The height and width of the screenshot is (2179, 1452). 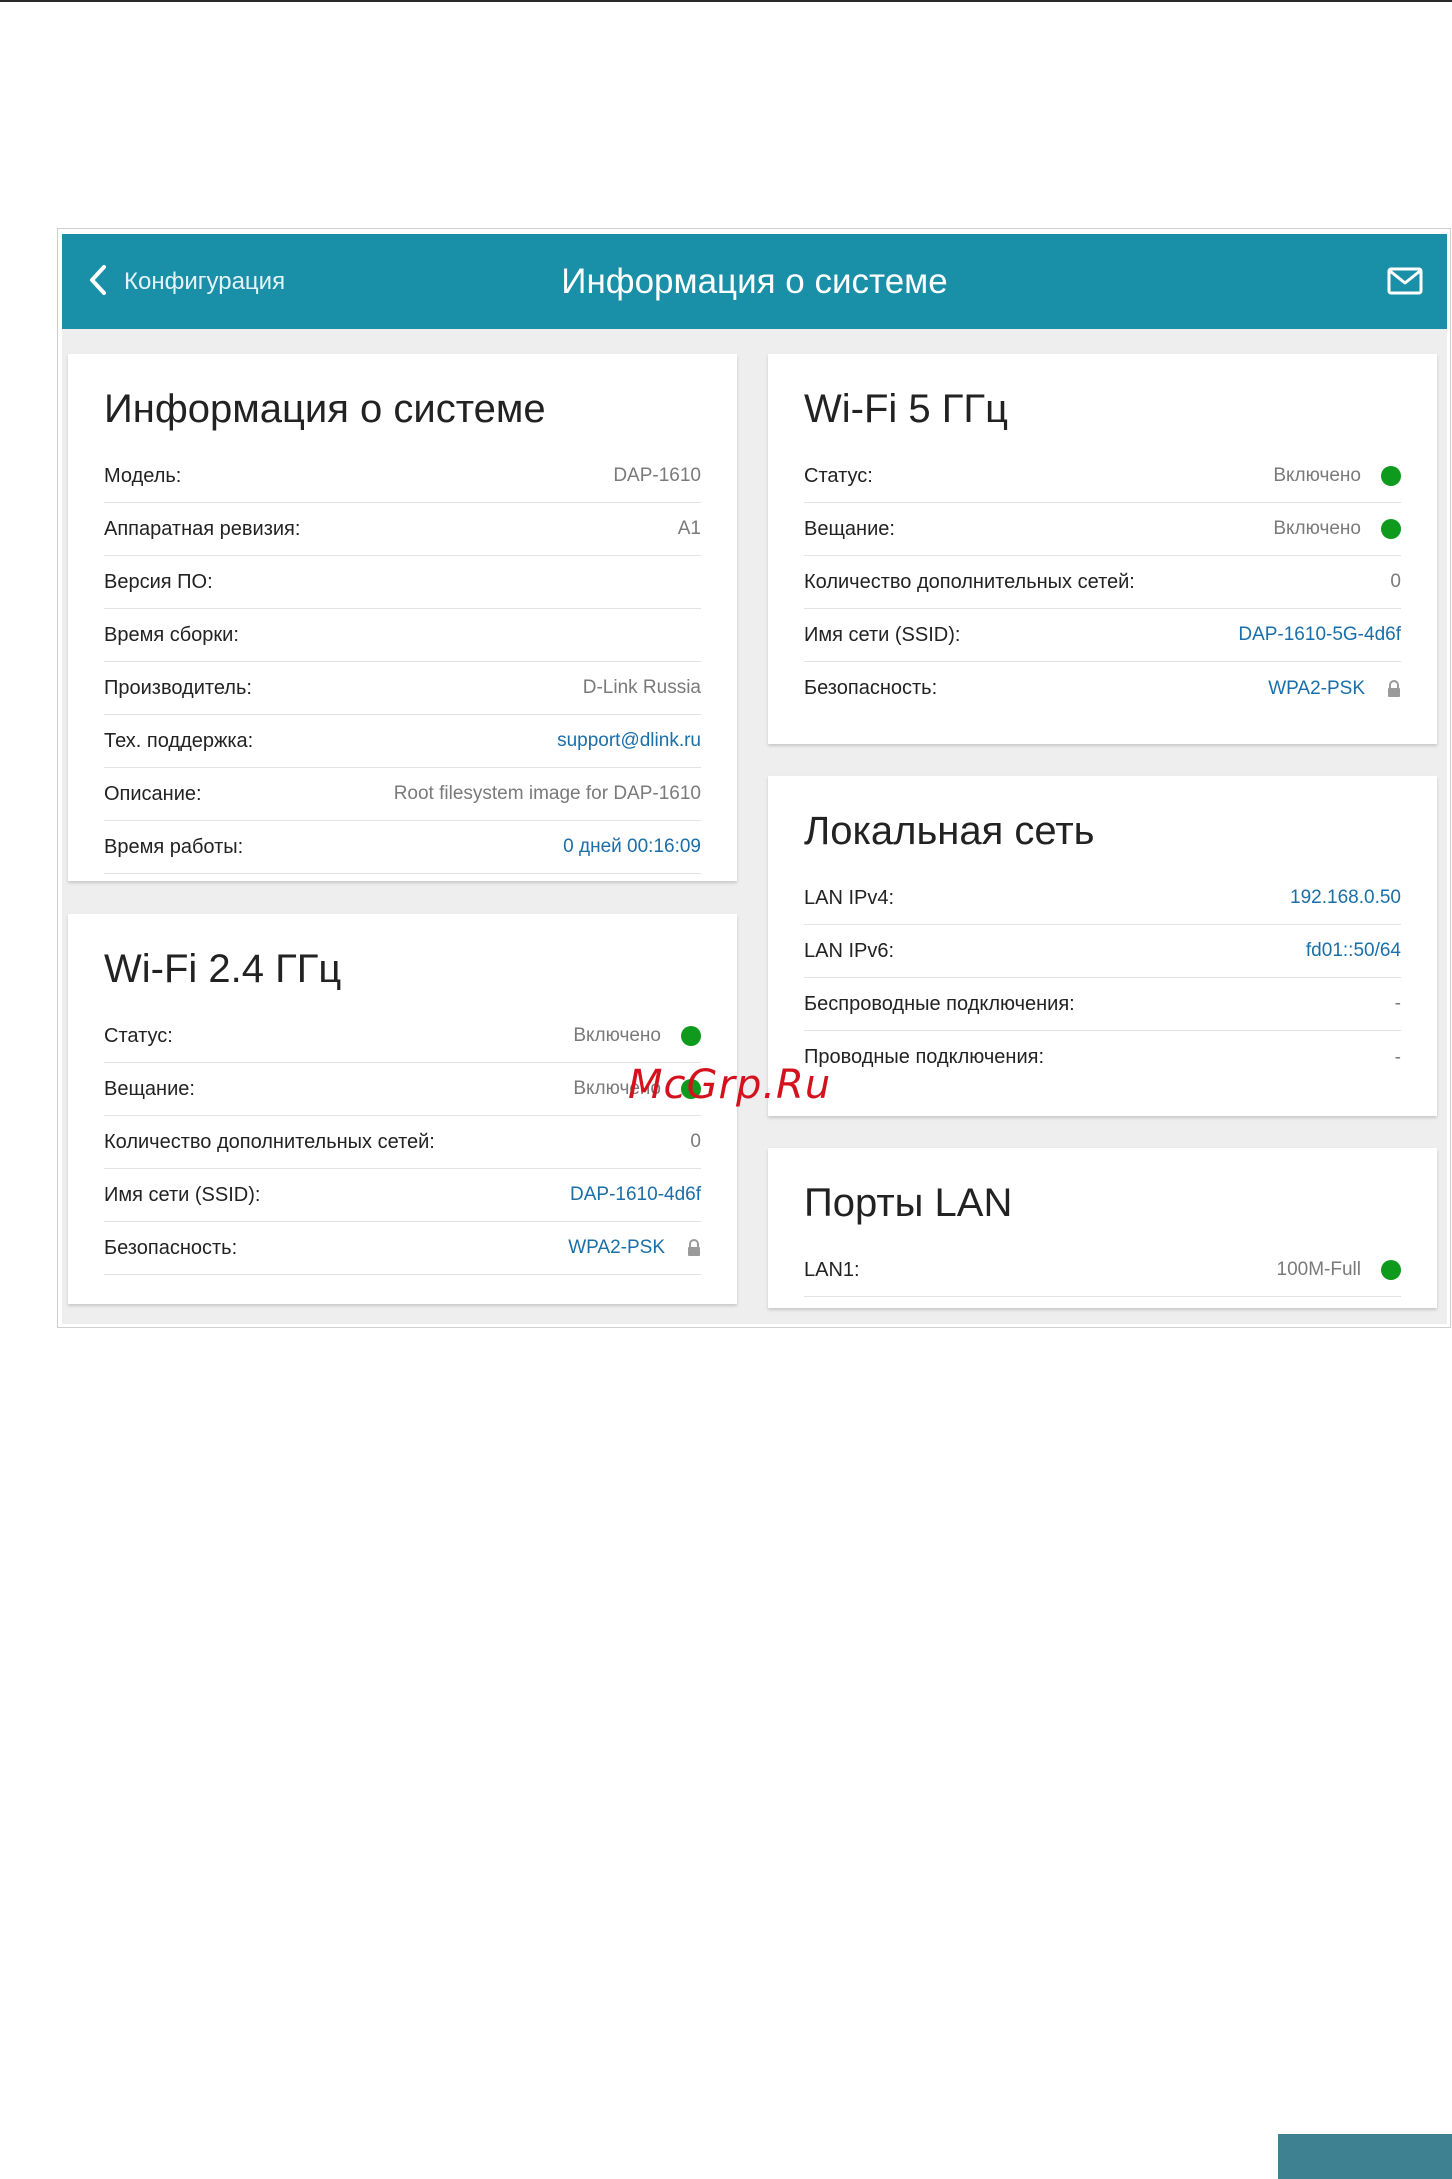 I want to click on envelope-icon, so click(x=1405, y=283).